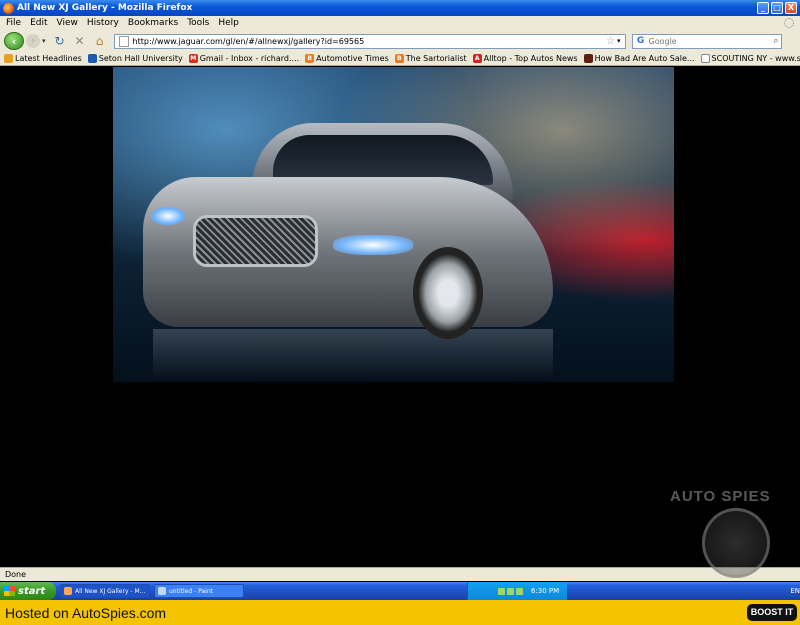 This screenshot has width=800, height=625. What do you see at coordinates (8, 58) in the screenshot?
I see `rss-icon` at bounding box center [8, 58].